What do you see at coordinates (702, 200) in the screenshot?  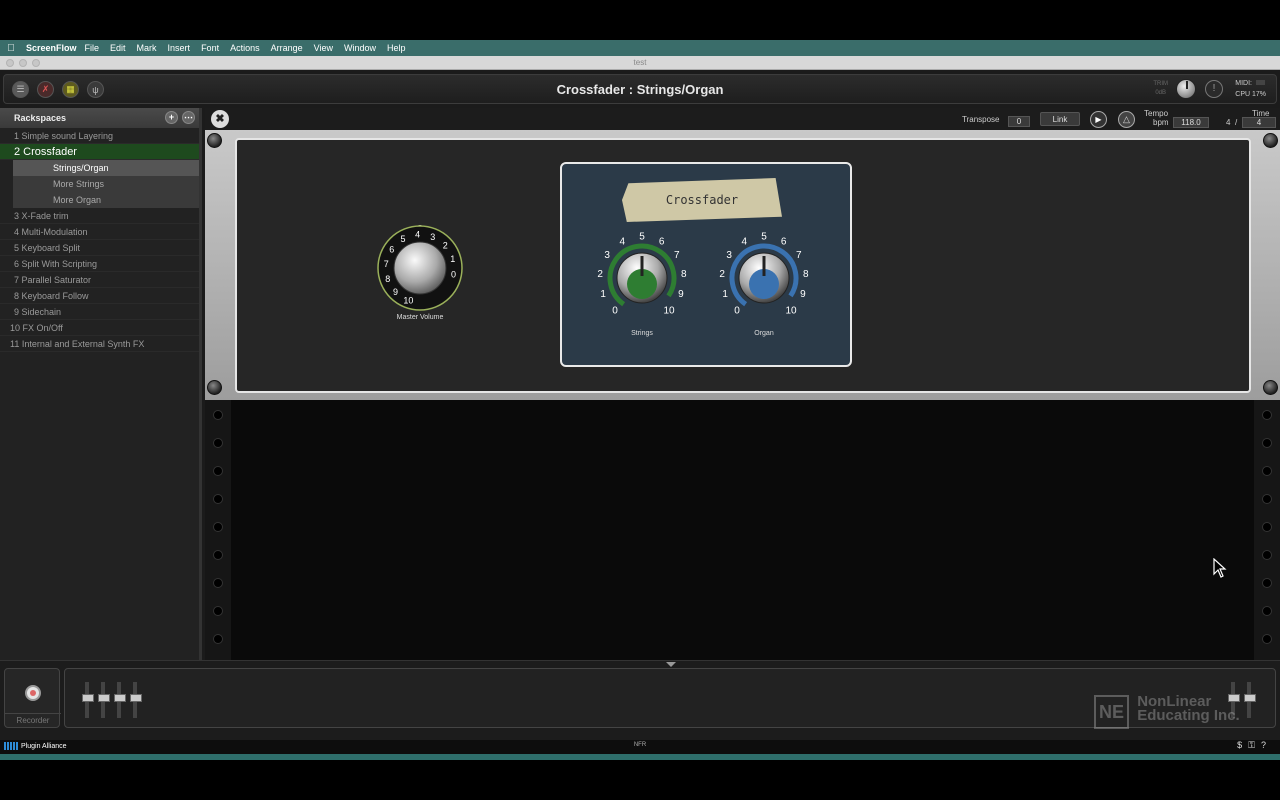 I see `crossfader-title: Crossfader` at bounding box center [702, 200].